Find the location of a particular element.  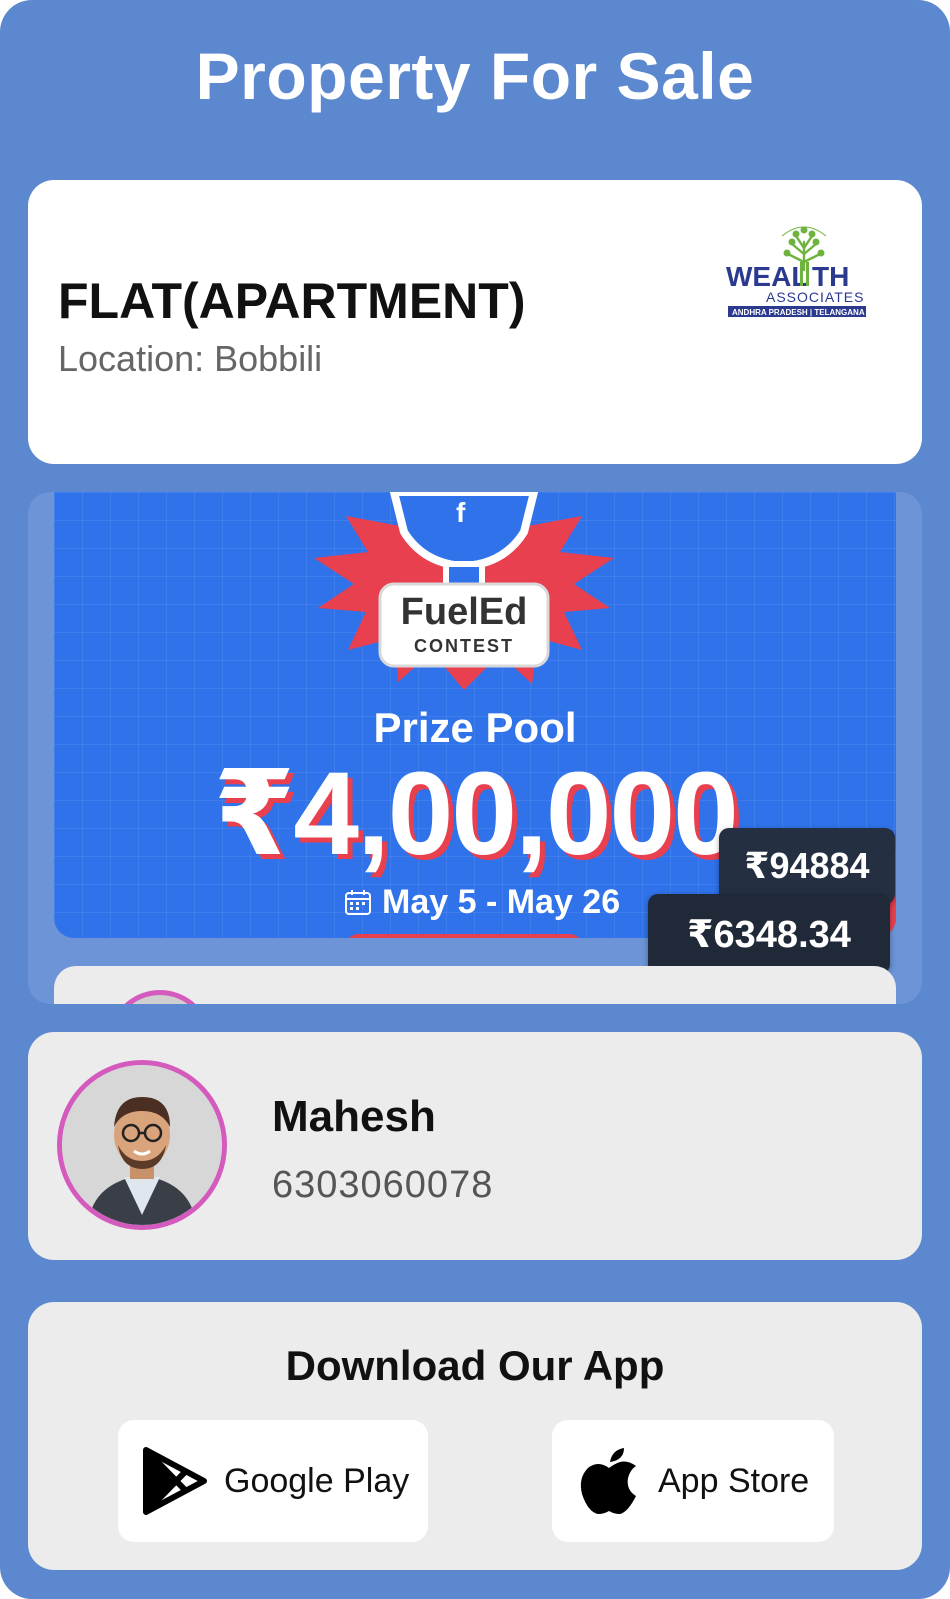

calendar-icon is located at coordinates (358, 902).